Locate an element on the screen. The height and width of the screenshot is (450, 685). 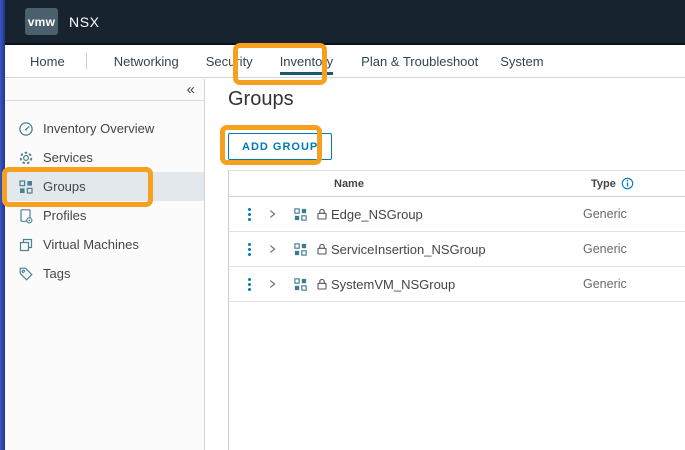
top-header-bar: vmw NSX is located at coordinates (345, 22).